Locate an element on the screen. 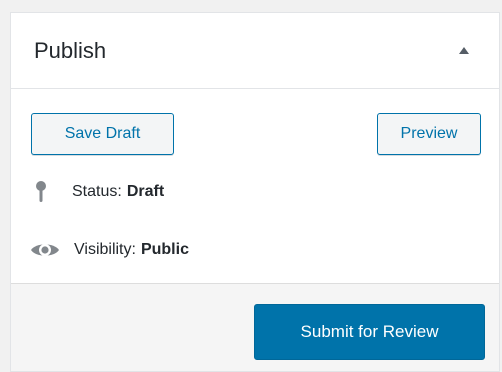 Image resolution: width=502 pixels, height=372 pixels. visibility-row: Visibility: Public is located at coordinates (109, 250).